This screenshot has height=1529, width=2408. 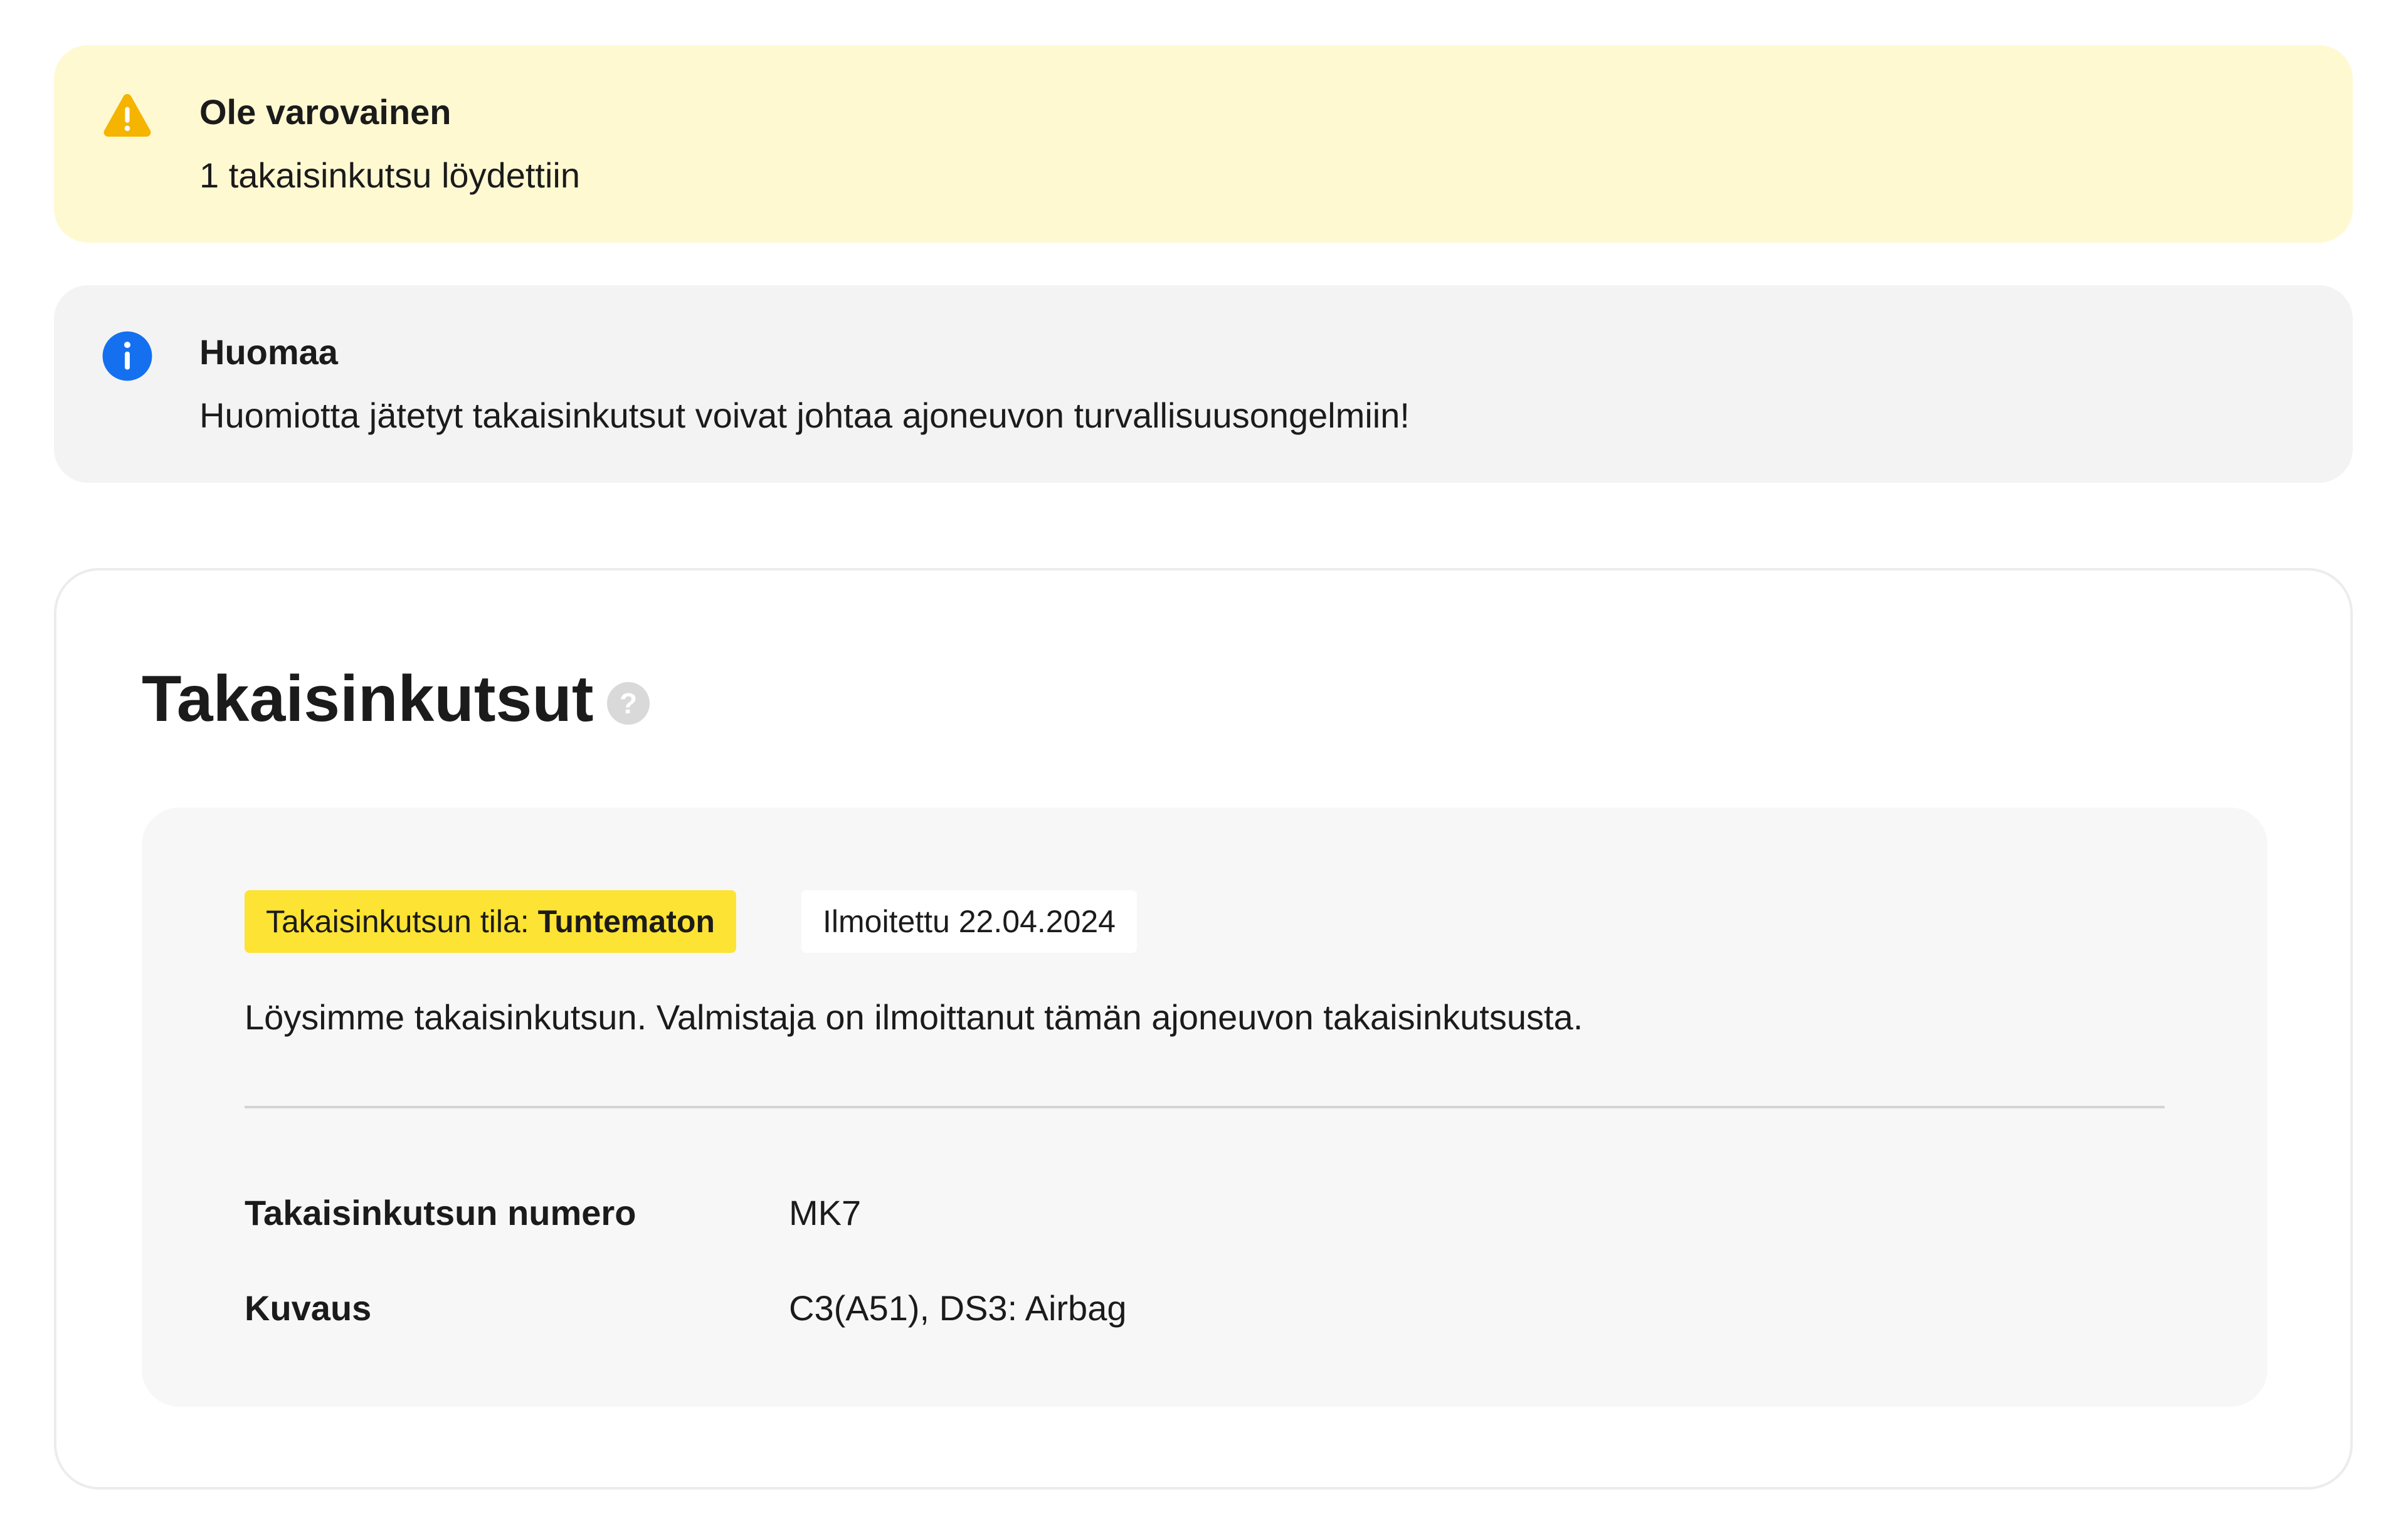 What do you see at coordinates (626, 921) in the screenshot?
I see `recall-status-value: Tuntematon` at bounding box center [626, 921].